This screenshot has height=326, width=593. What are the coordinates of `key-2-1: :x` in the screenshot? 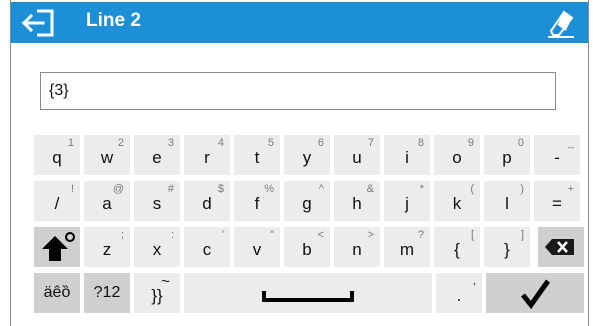 It's located at (157, 247).